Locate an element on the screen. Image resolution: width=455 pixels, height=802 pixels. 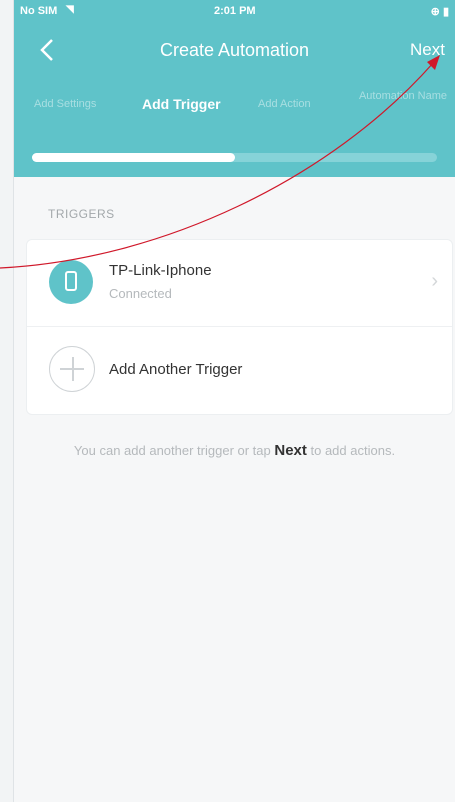
status-bar: No SIM ◥ 2:01 PM ⊕ ▮ is located at coordinates (234, 11).